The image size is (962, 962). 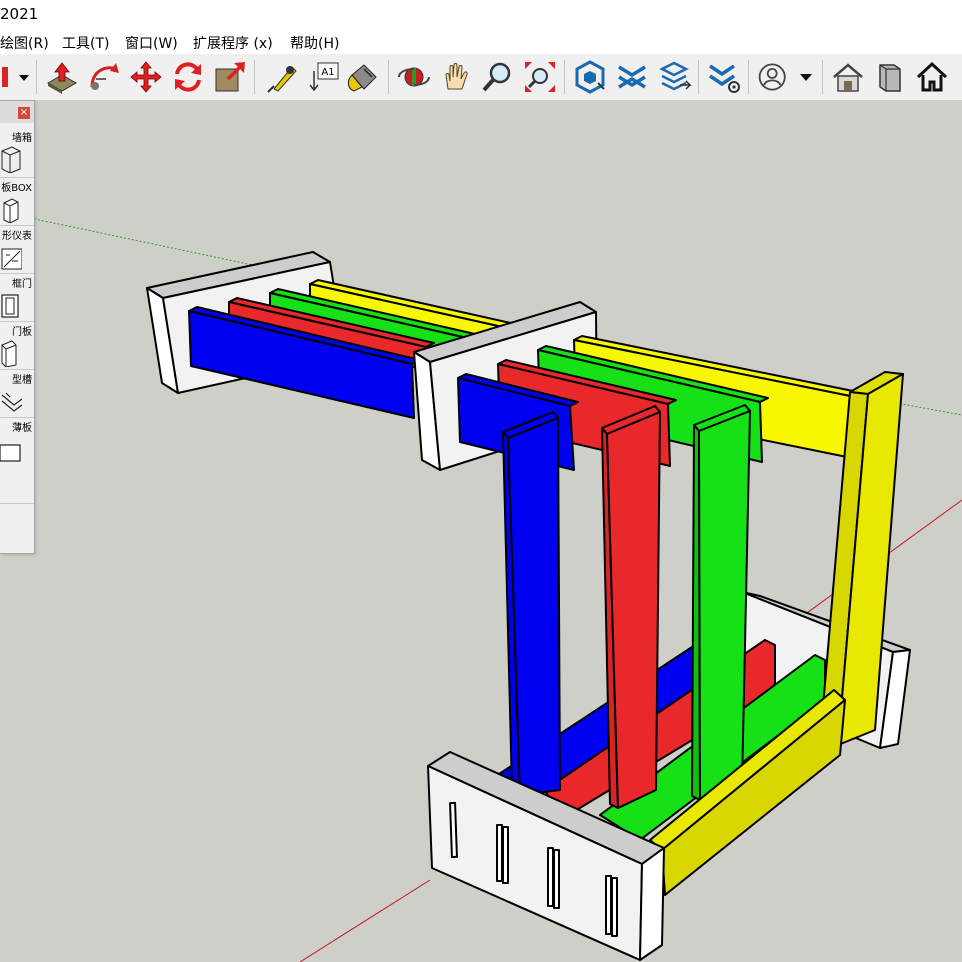 I want to click on tray-item-label: 薄板, so click(x=22, y=428).